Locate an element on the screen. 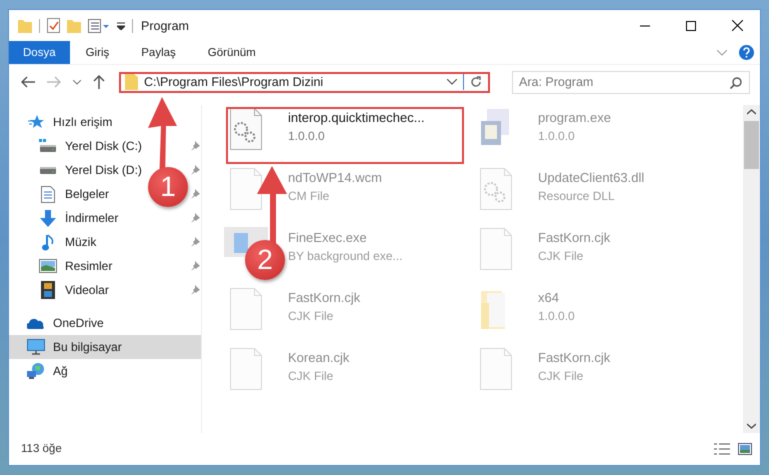  nav-item: Resimler is located at coordinates (88, 266).